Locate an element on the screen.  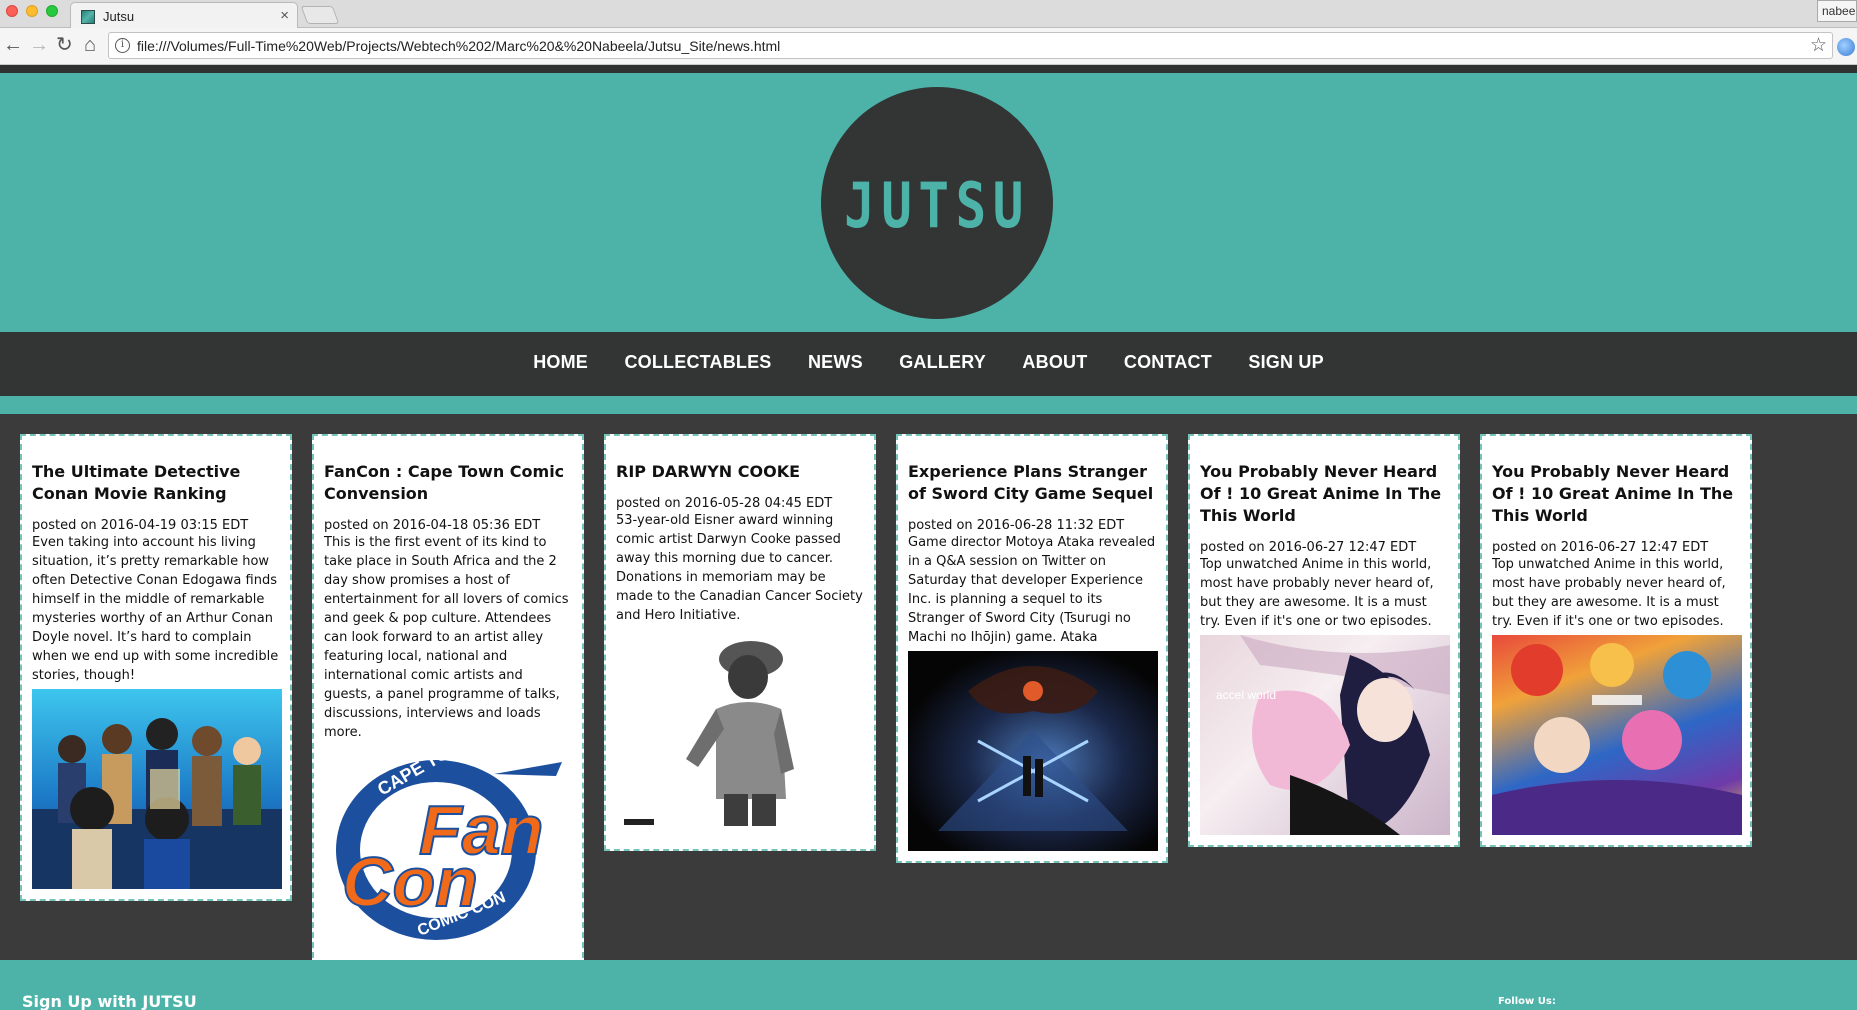
back-icon: ← is located at coordinates (13, 45).